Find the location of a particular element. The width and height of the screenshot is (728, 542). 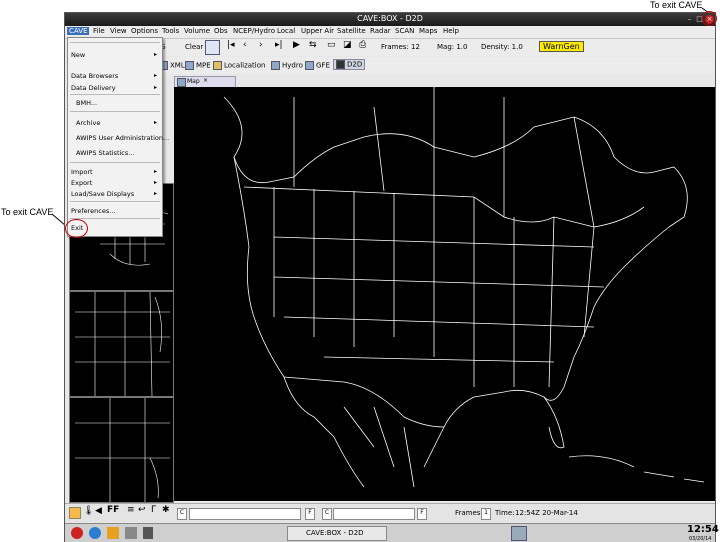

menu-item-export-label: Export is located at coordinates (82, 183).